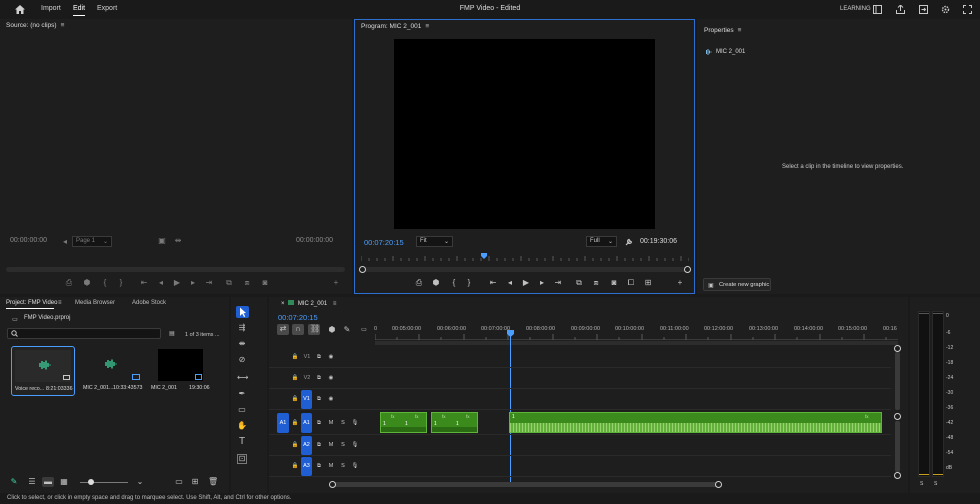  I want to click on program-fit-dropdown: Fit ⌄, so click(434, 241).